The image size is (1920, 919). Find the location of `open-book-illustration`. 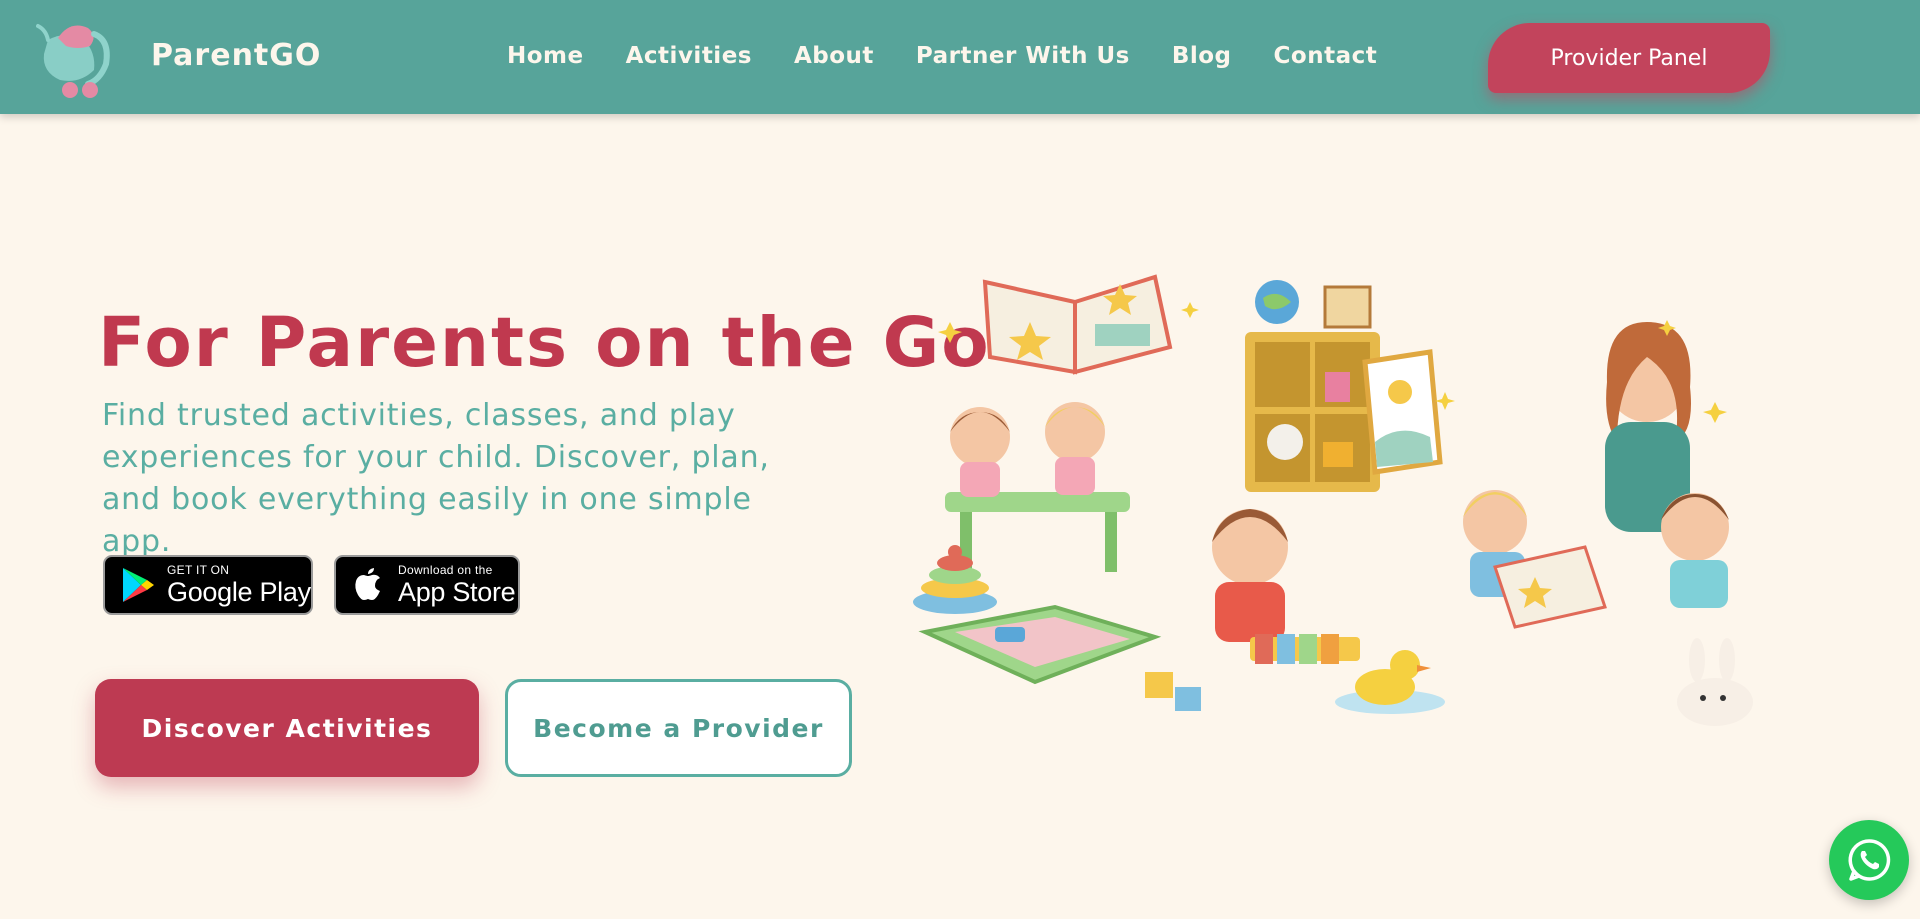

open-book-illustration is located at coordinates (1077, 324).